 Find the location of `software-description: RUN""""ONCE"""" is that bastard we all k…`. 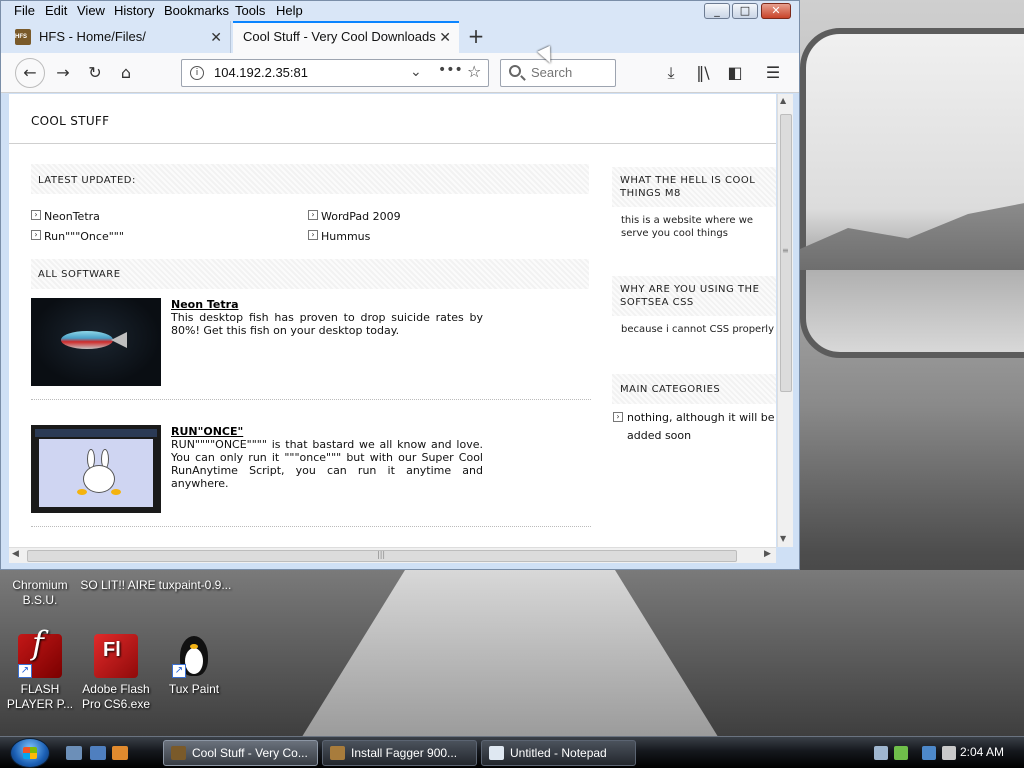

software-description: RUN""""ONCE"""" is that bastard we all k… is located at coordinates (327, 464).